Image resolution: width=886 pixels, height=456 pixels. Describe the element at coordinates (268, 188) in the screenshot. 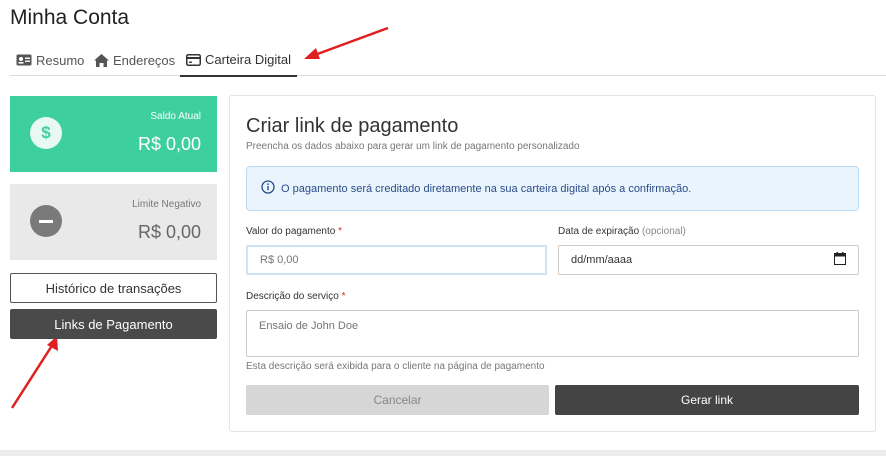

I see `info-icon` at that location.